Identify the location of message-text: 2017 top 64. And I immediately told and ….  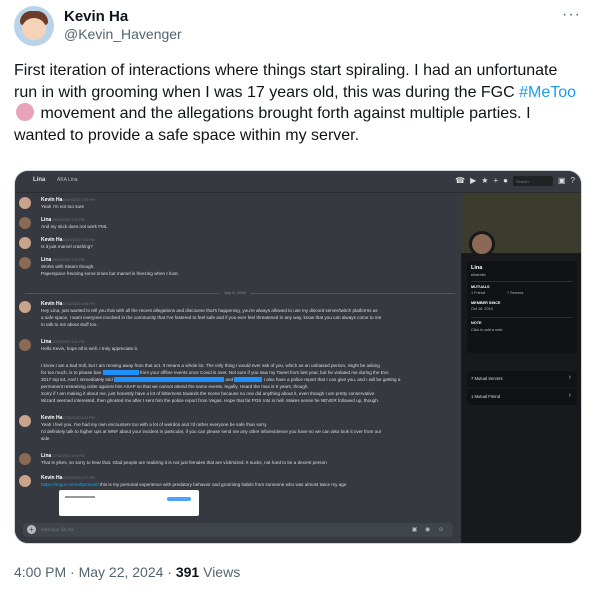
(248, 380).